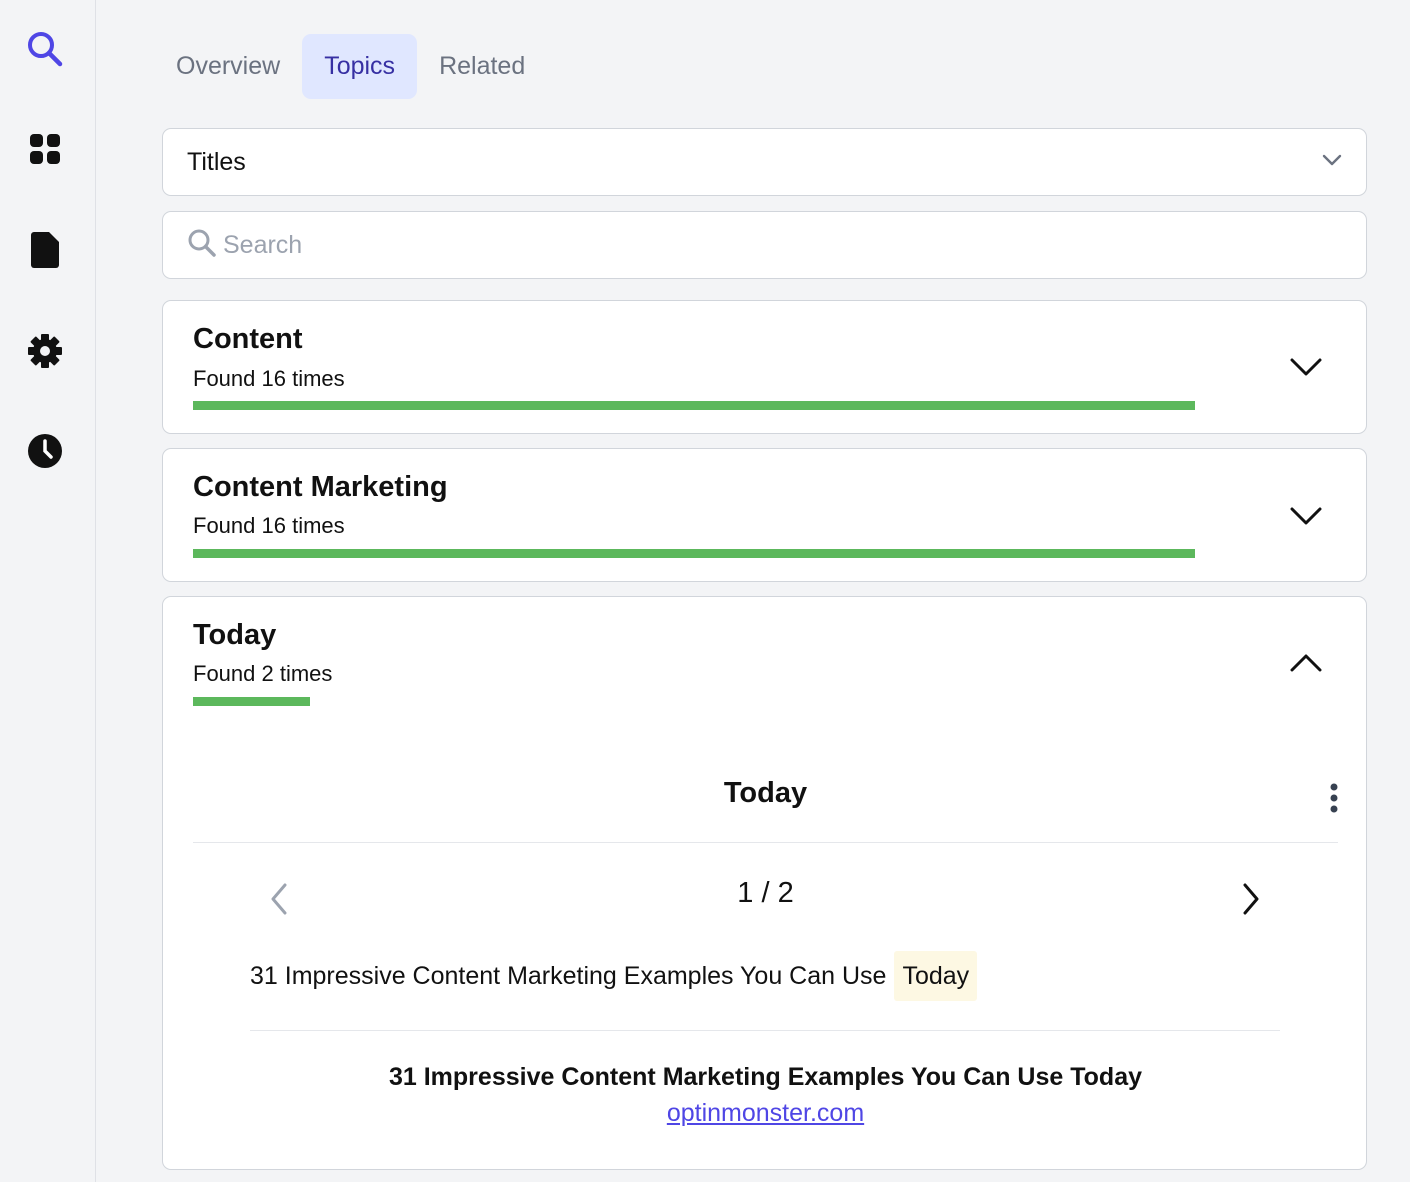 This screenshot has height=1182, width=1410. What do you see at coordinates (216, 161) in the screenshot?
I see `filter-select-value: Titles` at bounding box center [216, 161].